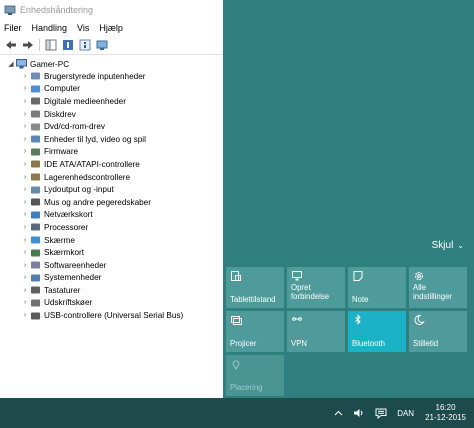 The width and height of the screenshot is (474, 428). I want to click on dvd-drive-icon, so click(35, 127).